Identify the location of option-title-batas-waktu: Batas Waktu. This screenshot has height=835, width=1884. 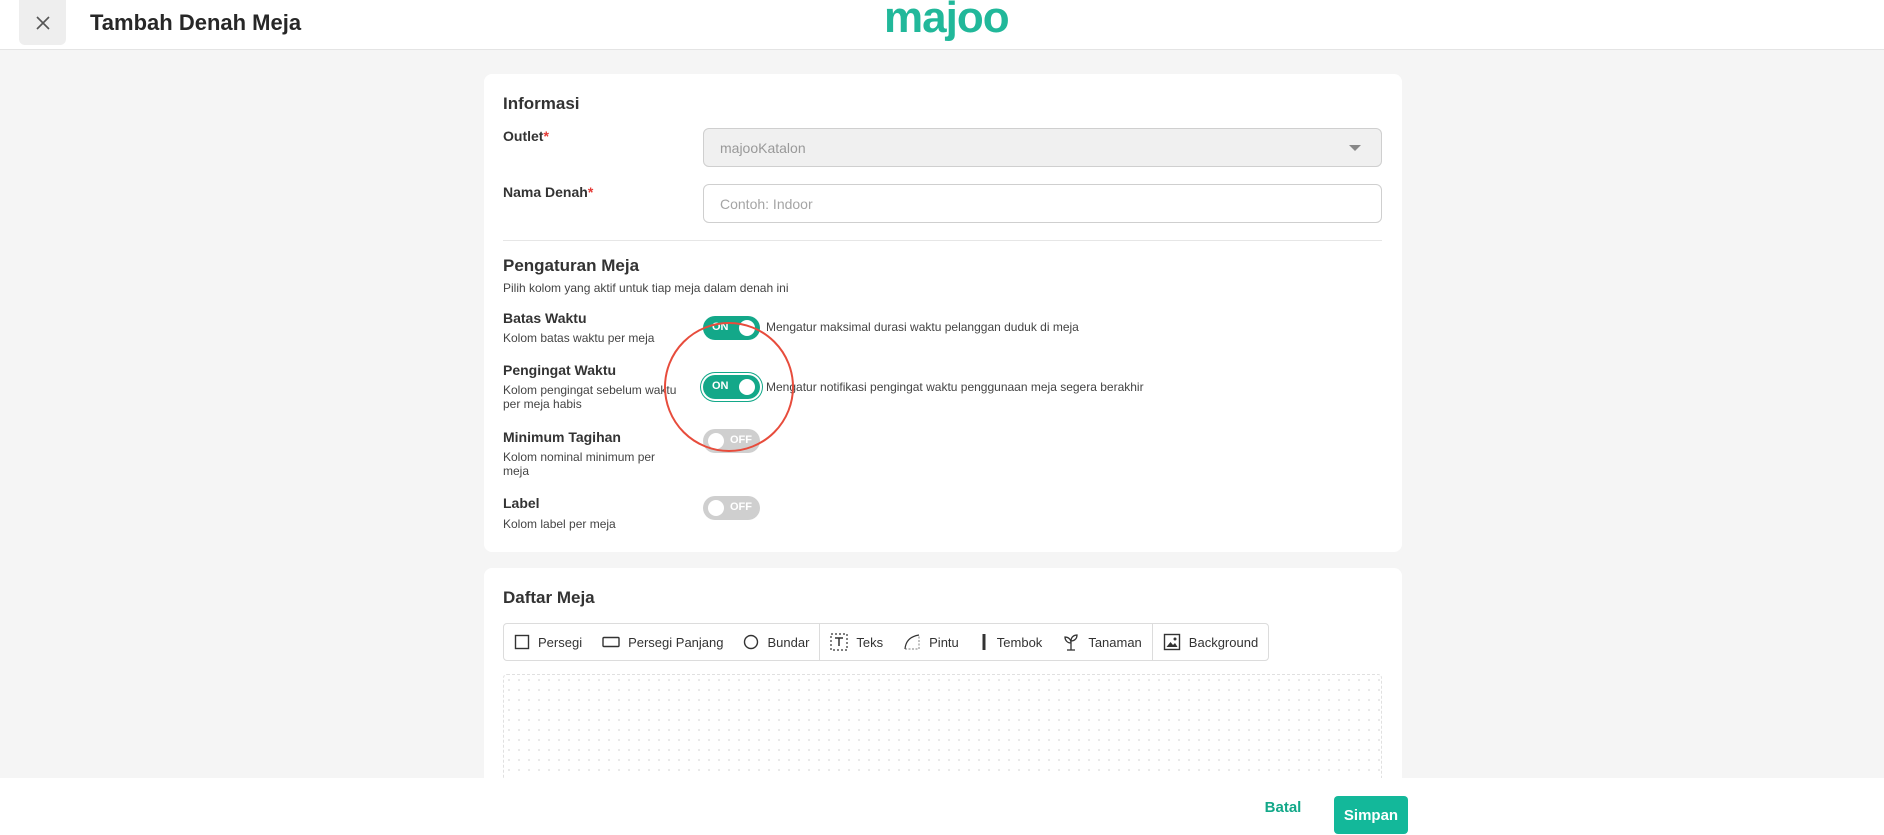
(545, 318).